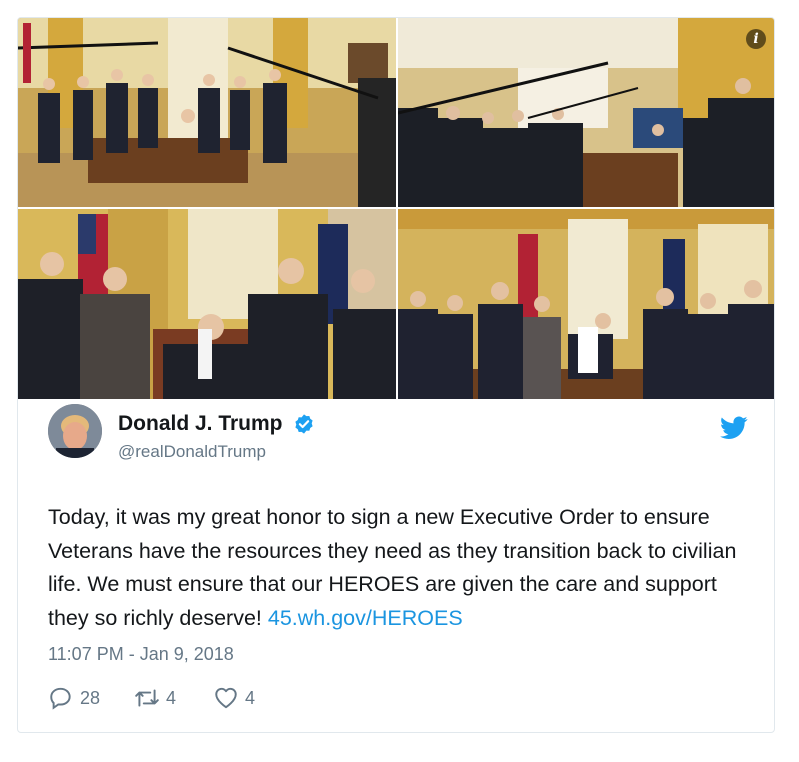  What do you see at coordinates (250, 697) in the screenshot?
I see `like-count: 4` at bounding box center [250, 697].